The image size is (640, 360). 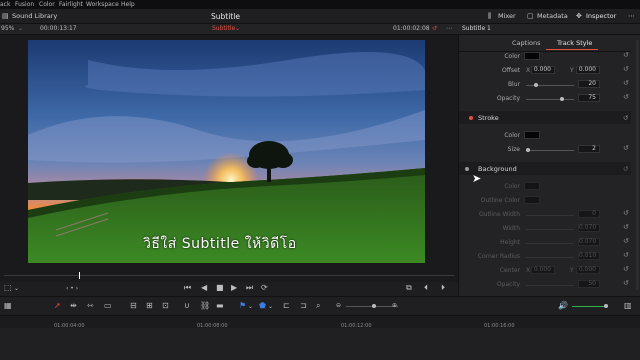 What do you see at coordinates (243, 244) in the screenshot?
I see `subtitle-text: วิธีใส่ Subtitle ให้วิดีโอ` at bounding box center [243, 244].